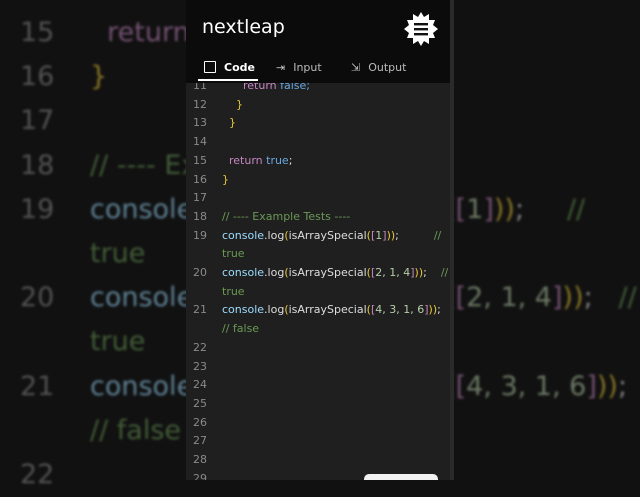  What do you see at coordinates (200, 385) in the screenshot?
I see `line-number: 24` at bounding box center [200, 385].